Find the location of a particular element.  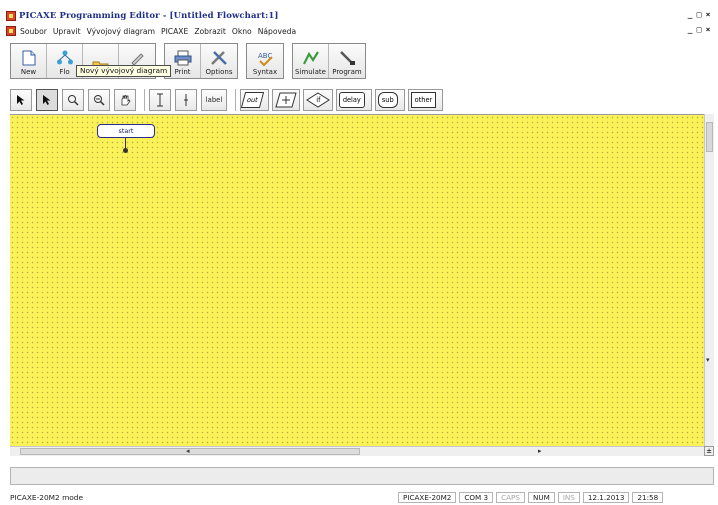

status-chip: PICAXE-20M2 is located at coordinates (427, 497).